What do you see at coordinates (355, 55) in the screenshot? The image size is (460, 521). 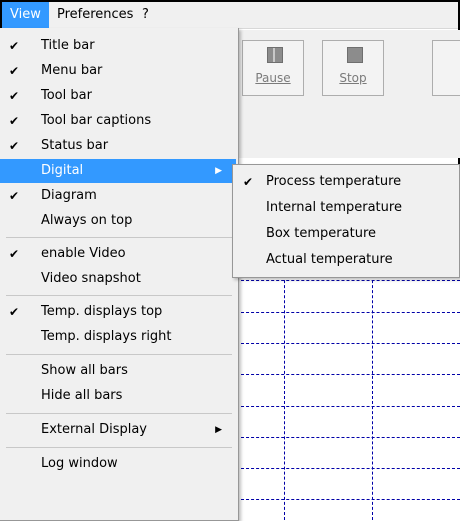 I see `stop-icon` at bounding box center [355, 55].